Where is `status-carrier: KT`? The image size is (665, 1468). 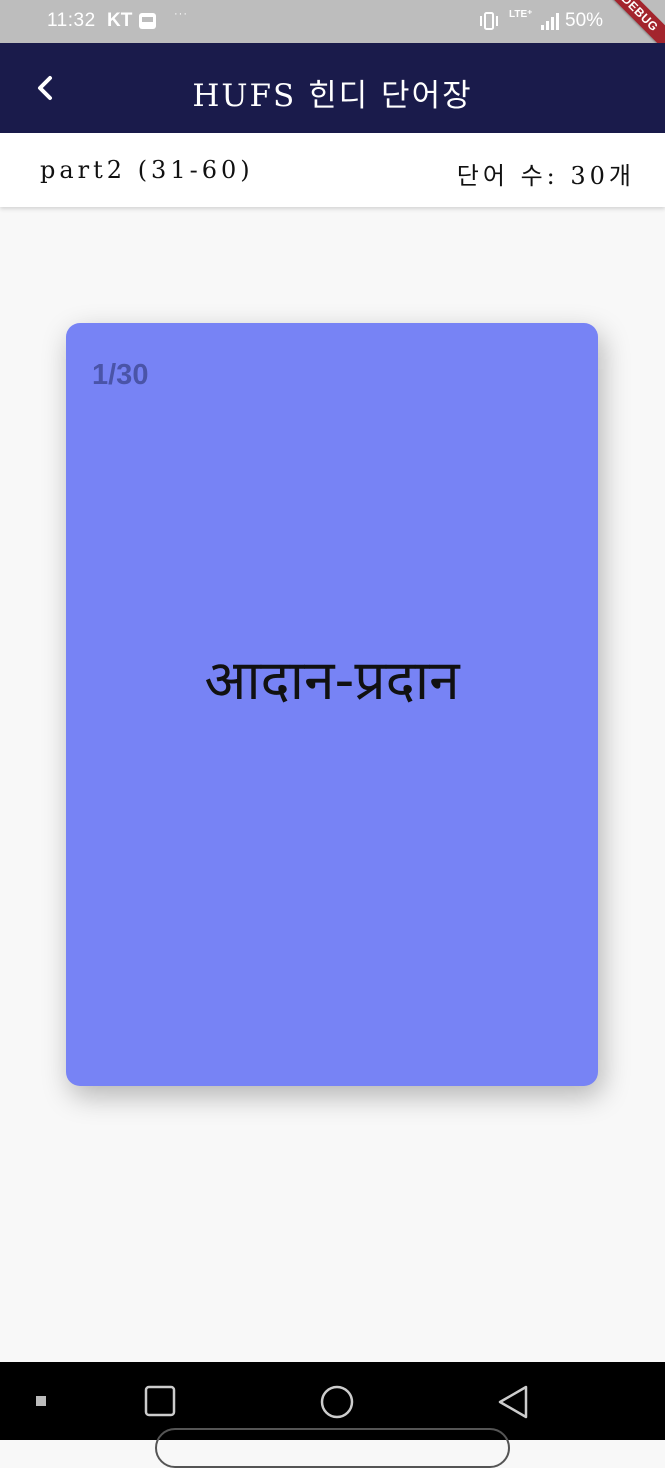 status-carrier: KT is located at coordinates (120, 20).